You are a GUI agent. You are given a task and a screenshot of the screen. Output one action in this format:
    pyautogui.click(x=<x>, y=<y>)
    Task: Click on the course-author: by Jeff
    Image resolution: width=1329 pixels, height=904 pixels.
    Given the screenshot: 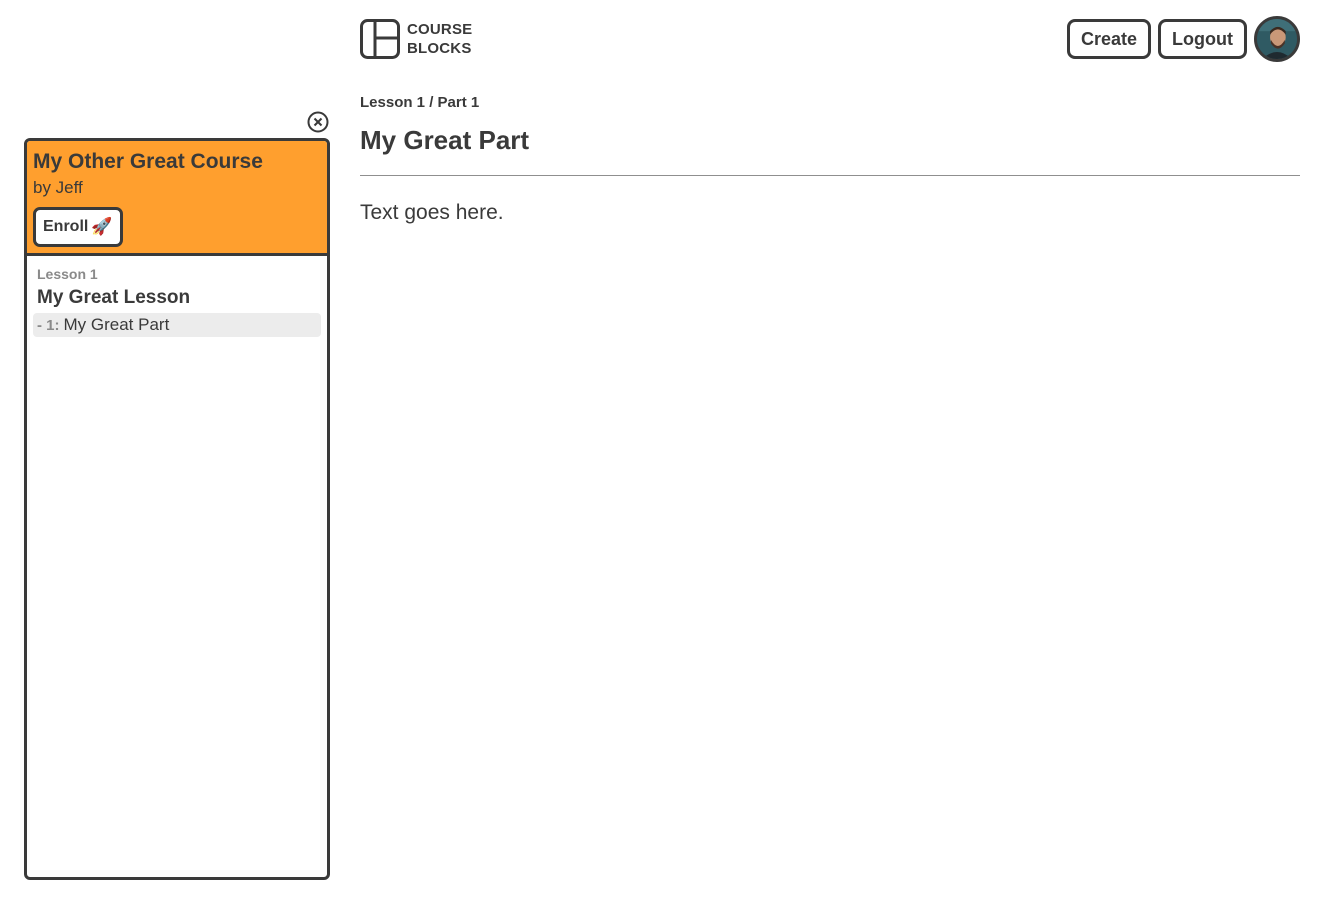 What is the action you would take?
    pyautogui.click(x=58, y=187)
    